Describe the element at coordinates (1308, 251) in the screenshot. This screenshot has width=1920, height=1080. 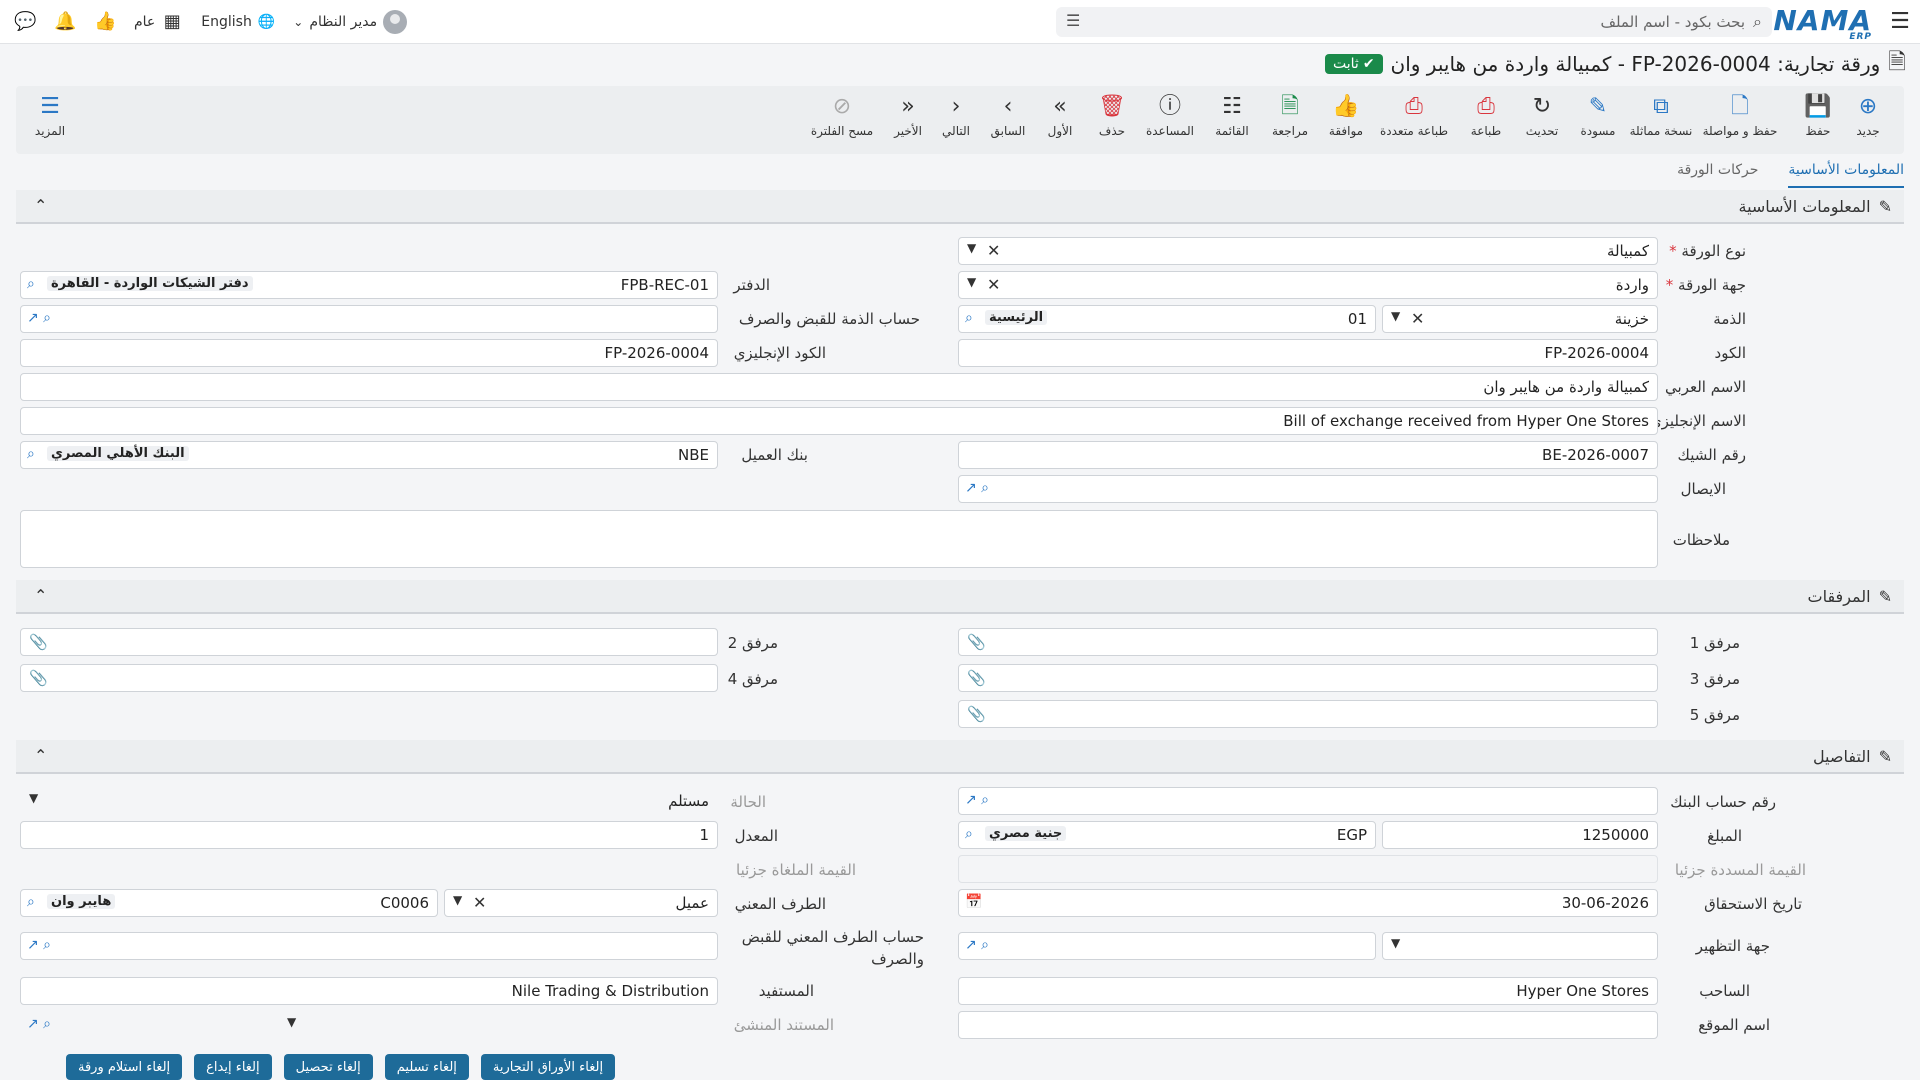
I see `paper-type-select: كمبيالة ✕ ▼` at that location.